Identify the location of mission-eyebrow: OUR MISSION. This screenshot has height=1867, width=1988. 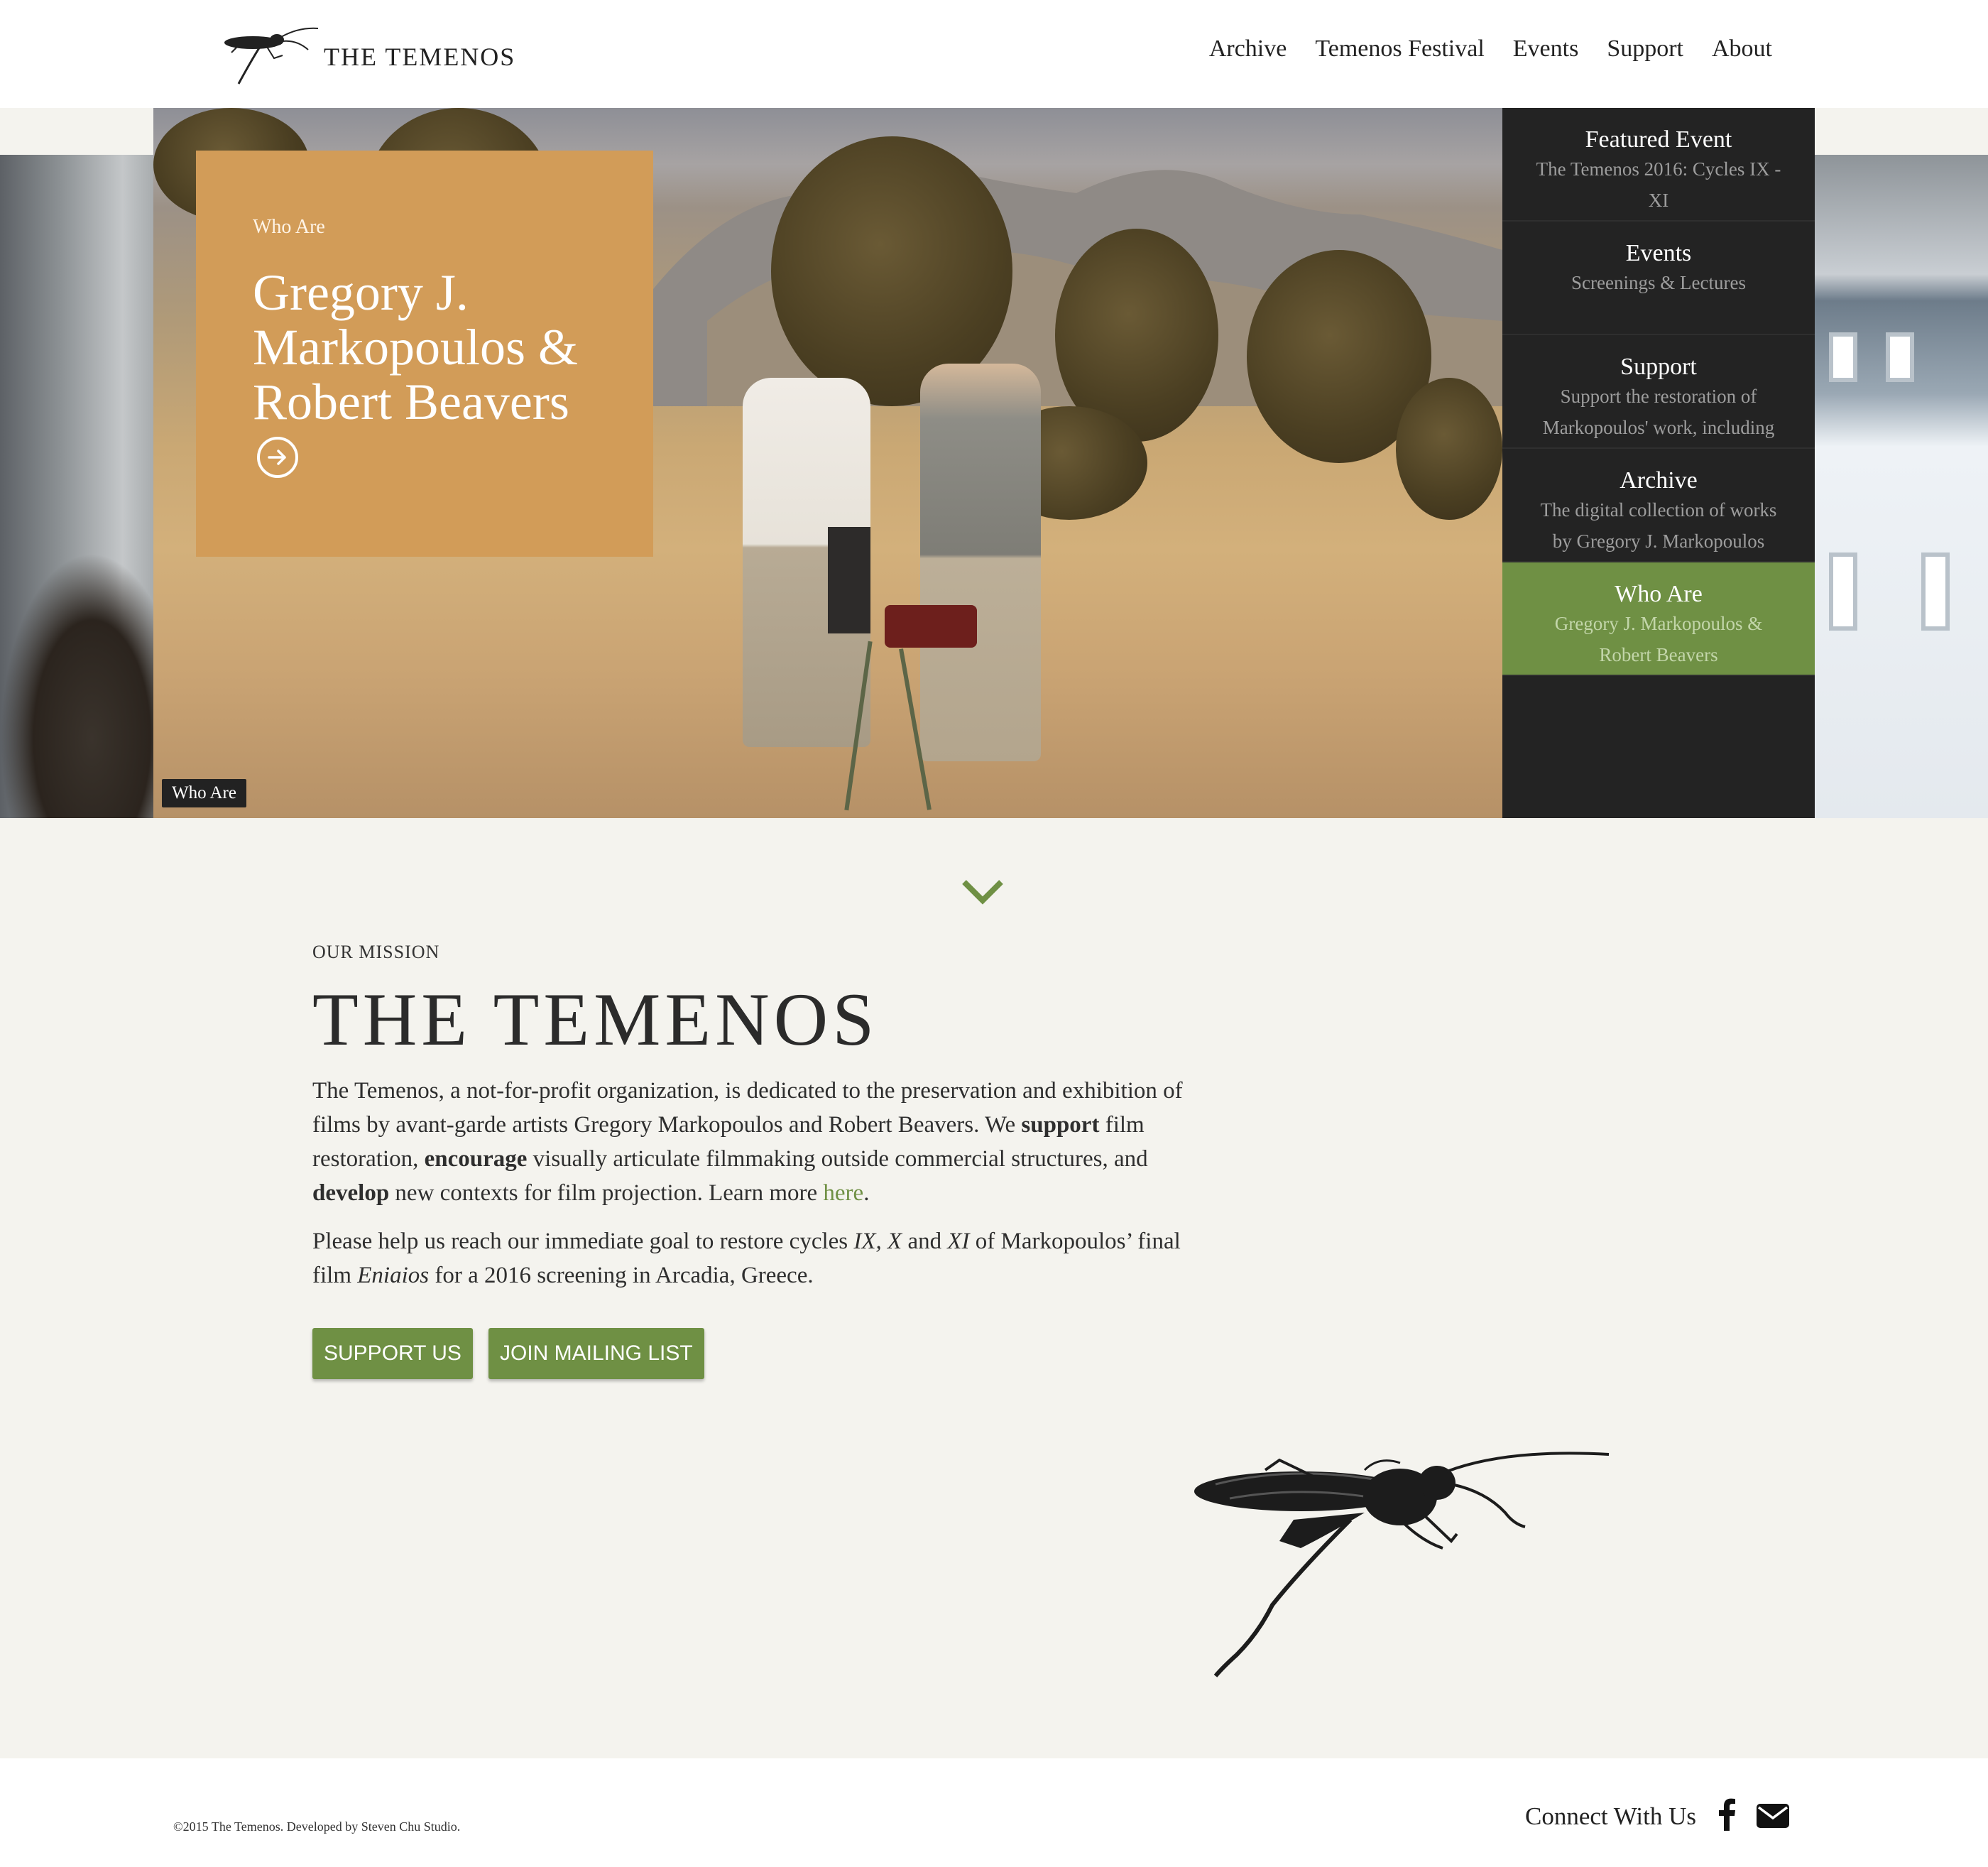
(376, 952).